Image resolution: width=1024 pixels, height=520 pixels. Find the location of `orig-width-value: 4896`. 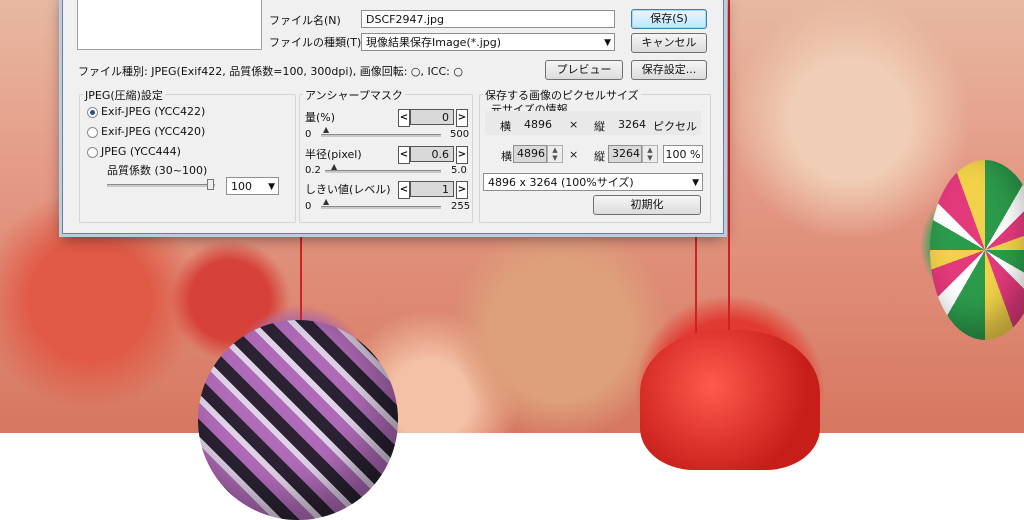

orig-width-value: 4896 is located at coordinates (538, 124).